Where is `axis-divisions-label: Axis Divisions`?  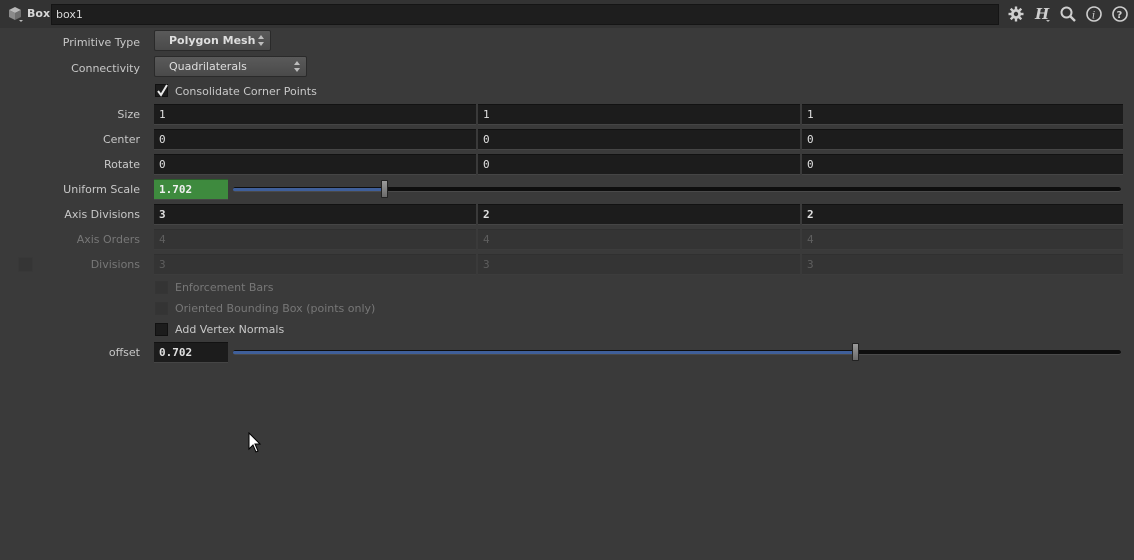
axis-divisions-label: Axis Divisions is located at coordinates (102, 214).